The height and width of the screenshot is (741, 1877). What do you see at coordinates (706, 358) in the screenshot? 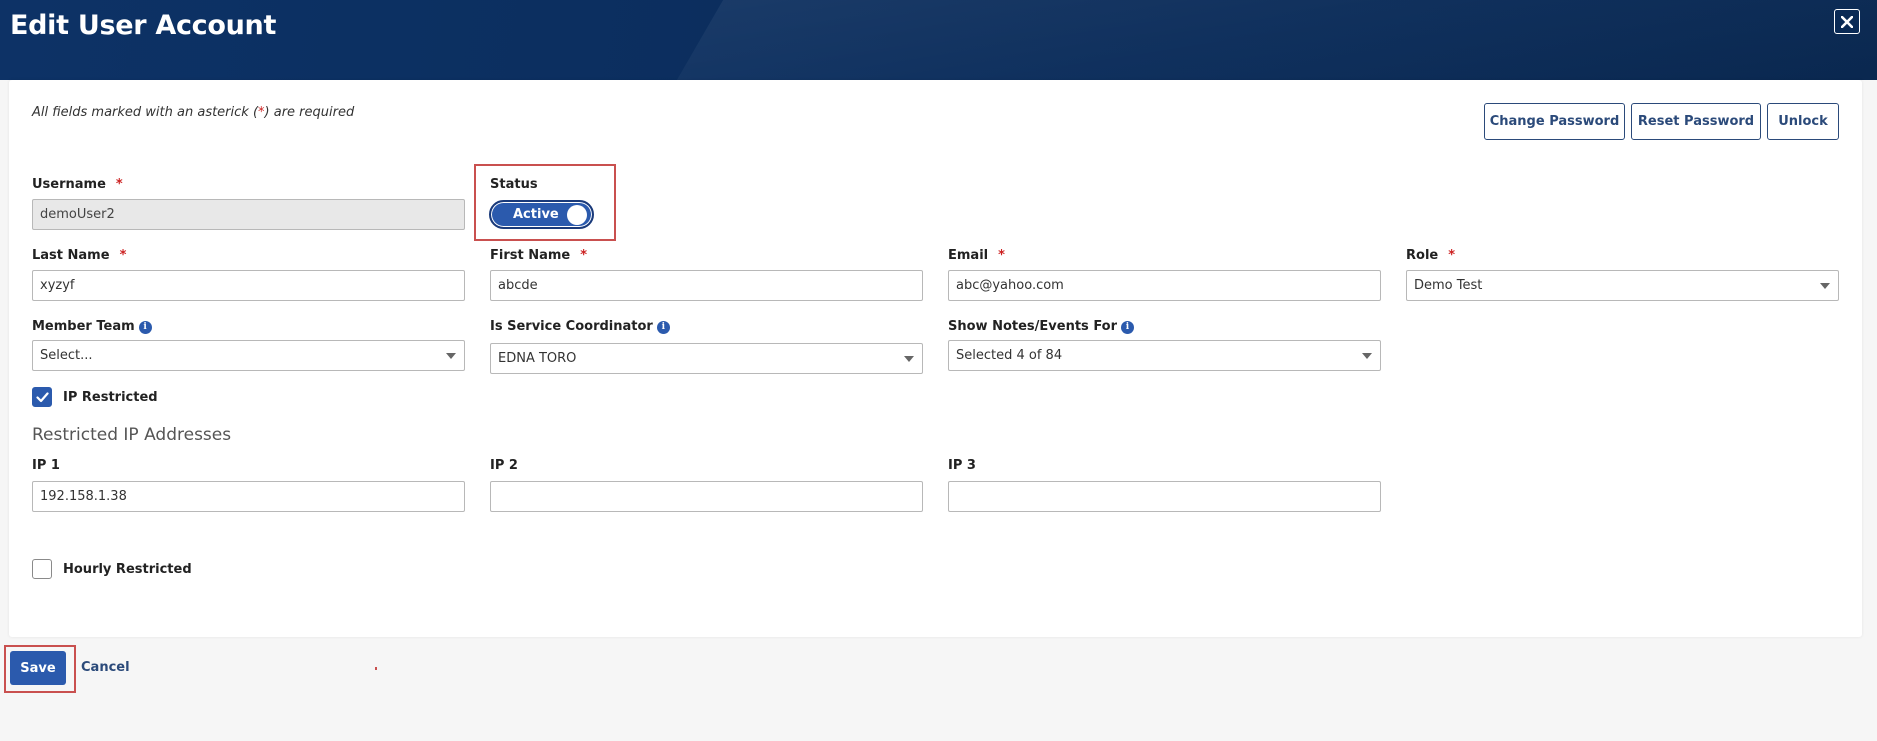
I see `service-coordinator-select: EDNA TORO` at bounding box center [706, 358].